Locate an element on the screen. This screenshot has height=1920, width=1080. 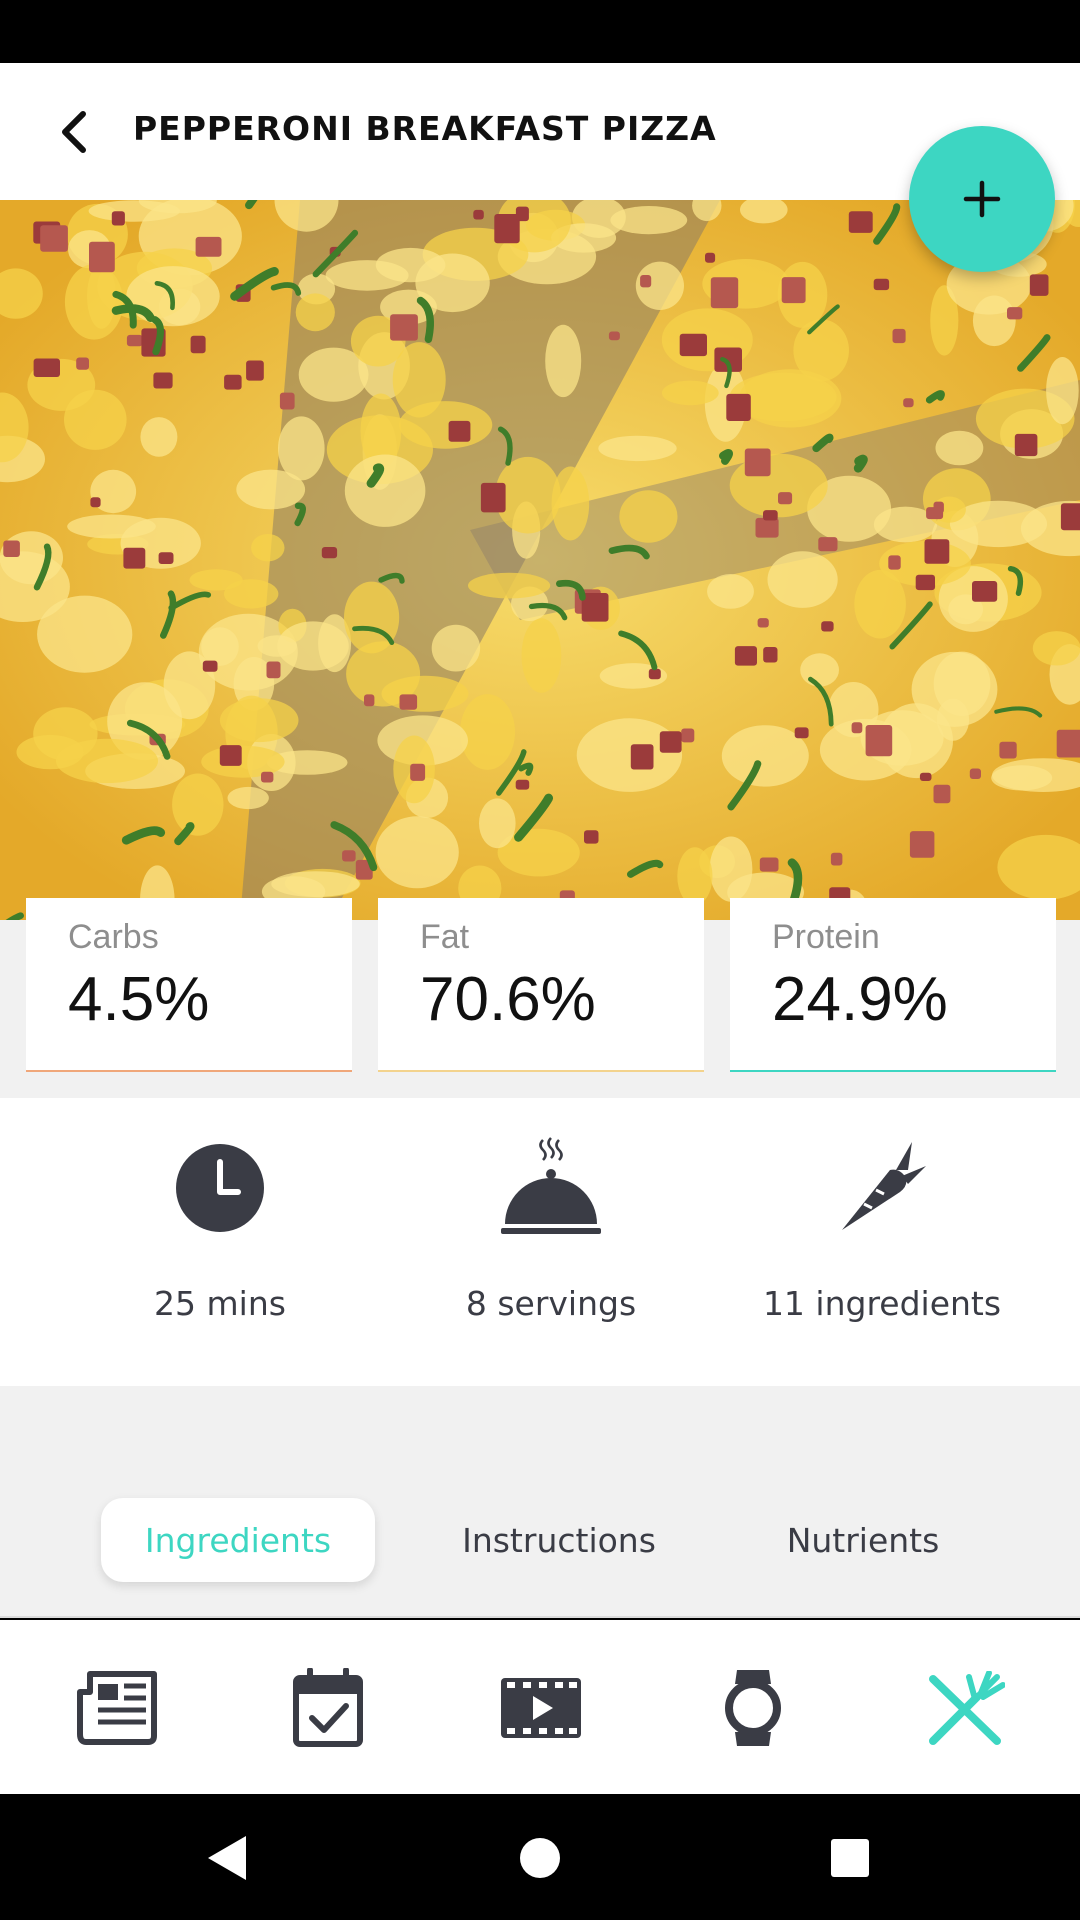
nav-item-videos is located at coordinates (541, 1708).